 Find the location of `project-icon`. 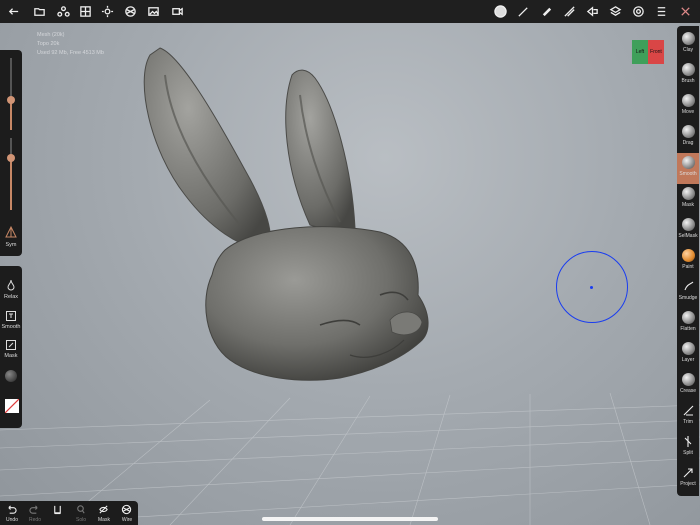

project-icon is located at coordinates (688, 472).